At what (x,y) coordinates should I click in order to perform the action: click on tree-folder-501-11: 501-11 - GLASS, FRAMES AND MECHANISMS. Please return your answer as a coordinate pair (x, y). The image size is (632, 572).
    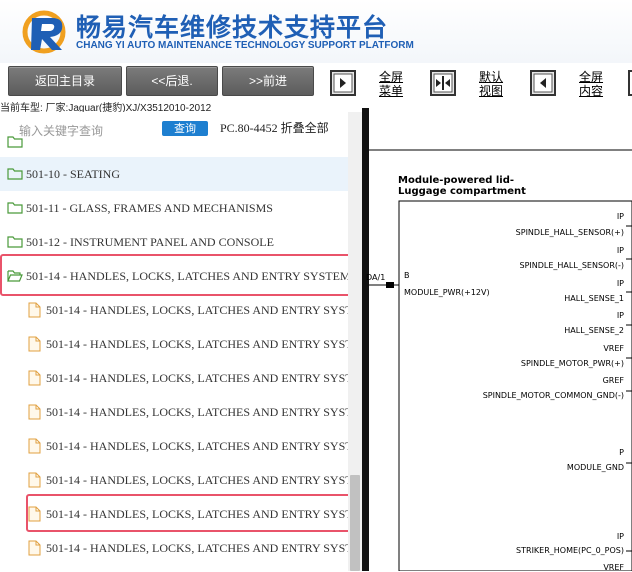
    Looking at the image, I should click on (174, 208).